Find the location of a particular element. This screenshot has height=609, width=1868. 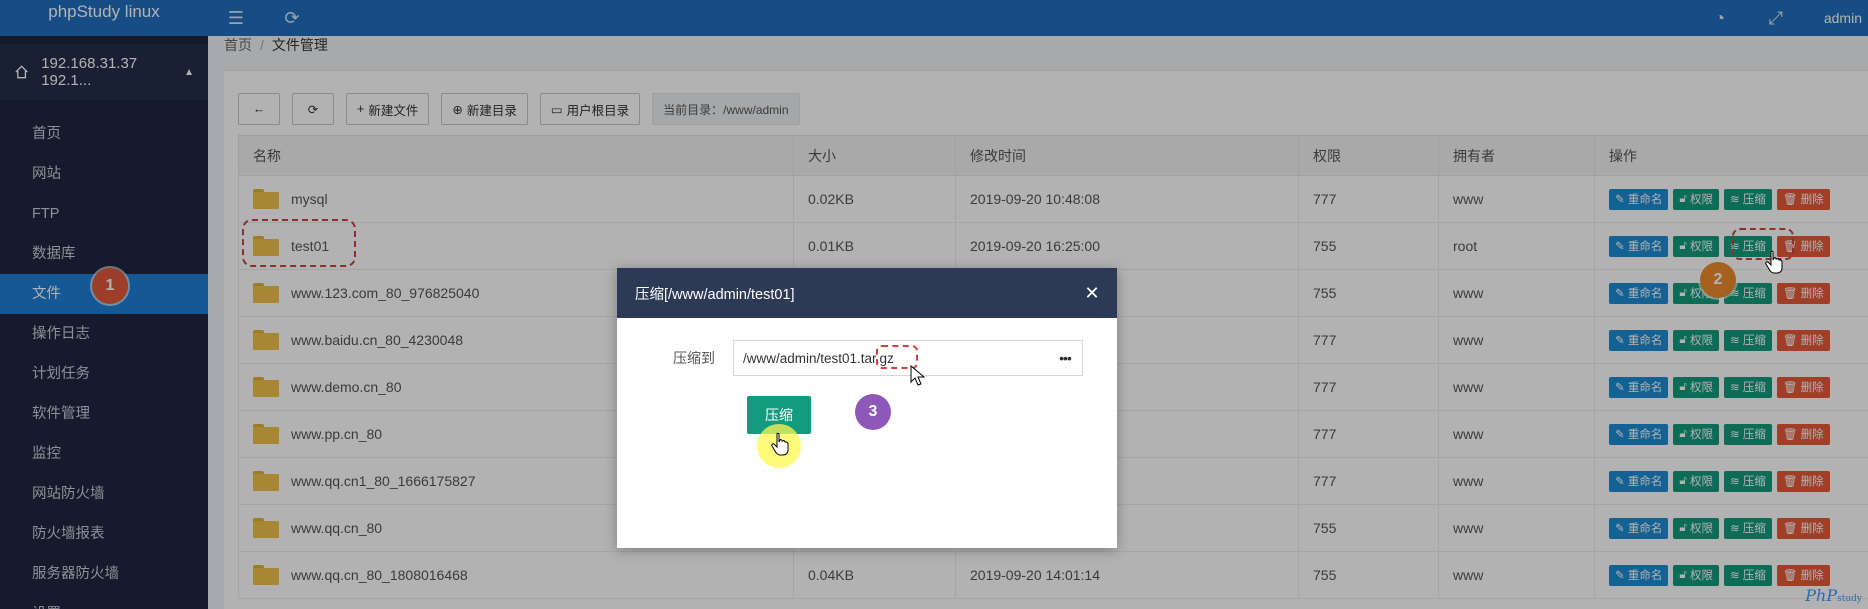

dialog-title: 压缩[/www/admin/test01] is located at coordinates (715, 294).